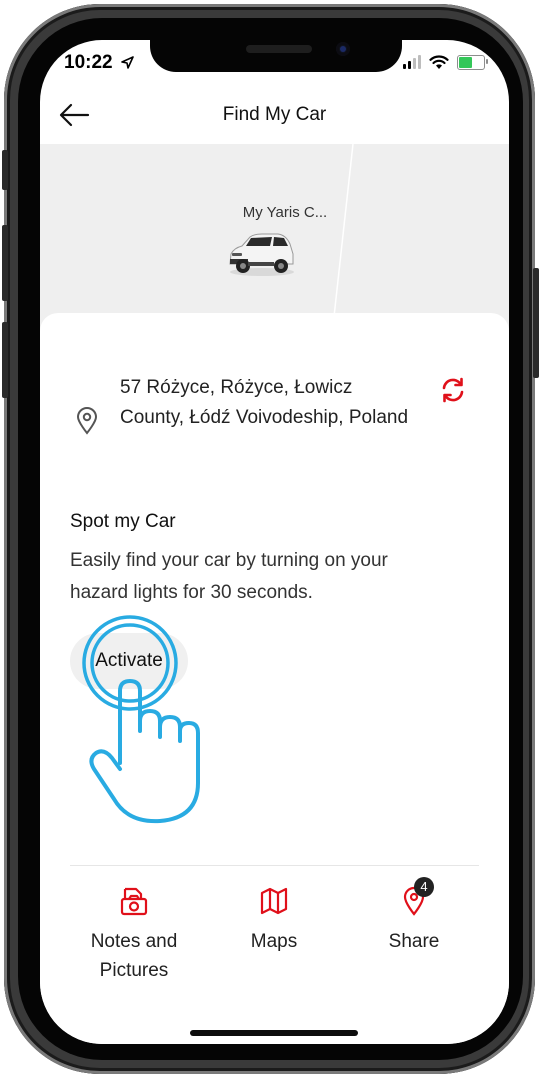  What do you see at coordinates (261, 254) in the screenshot?
I see `car-image` at bounding box center [261, 254].